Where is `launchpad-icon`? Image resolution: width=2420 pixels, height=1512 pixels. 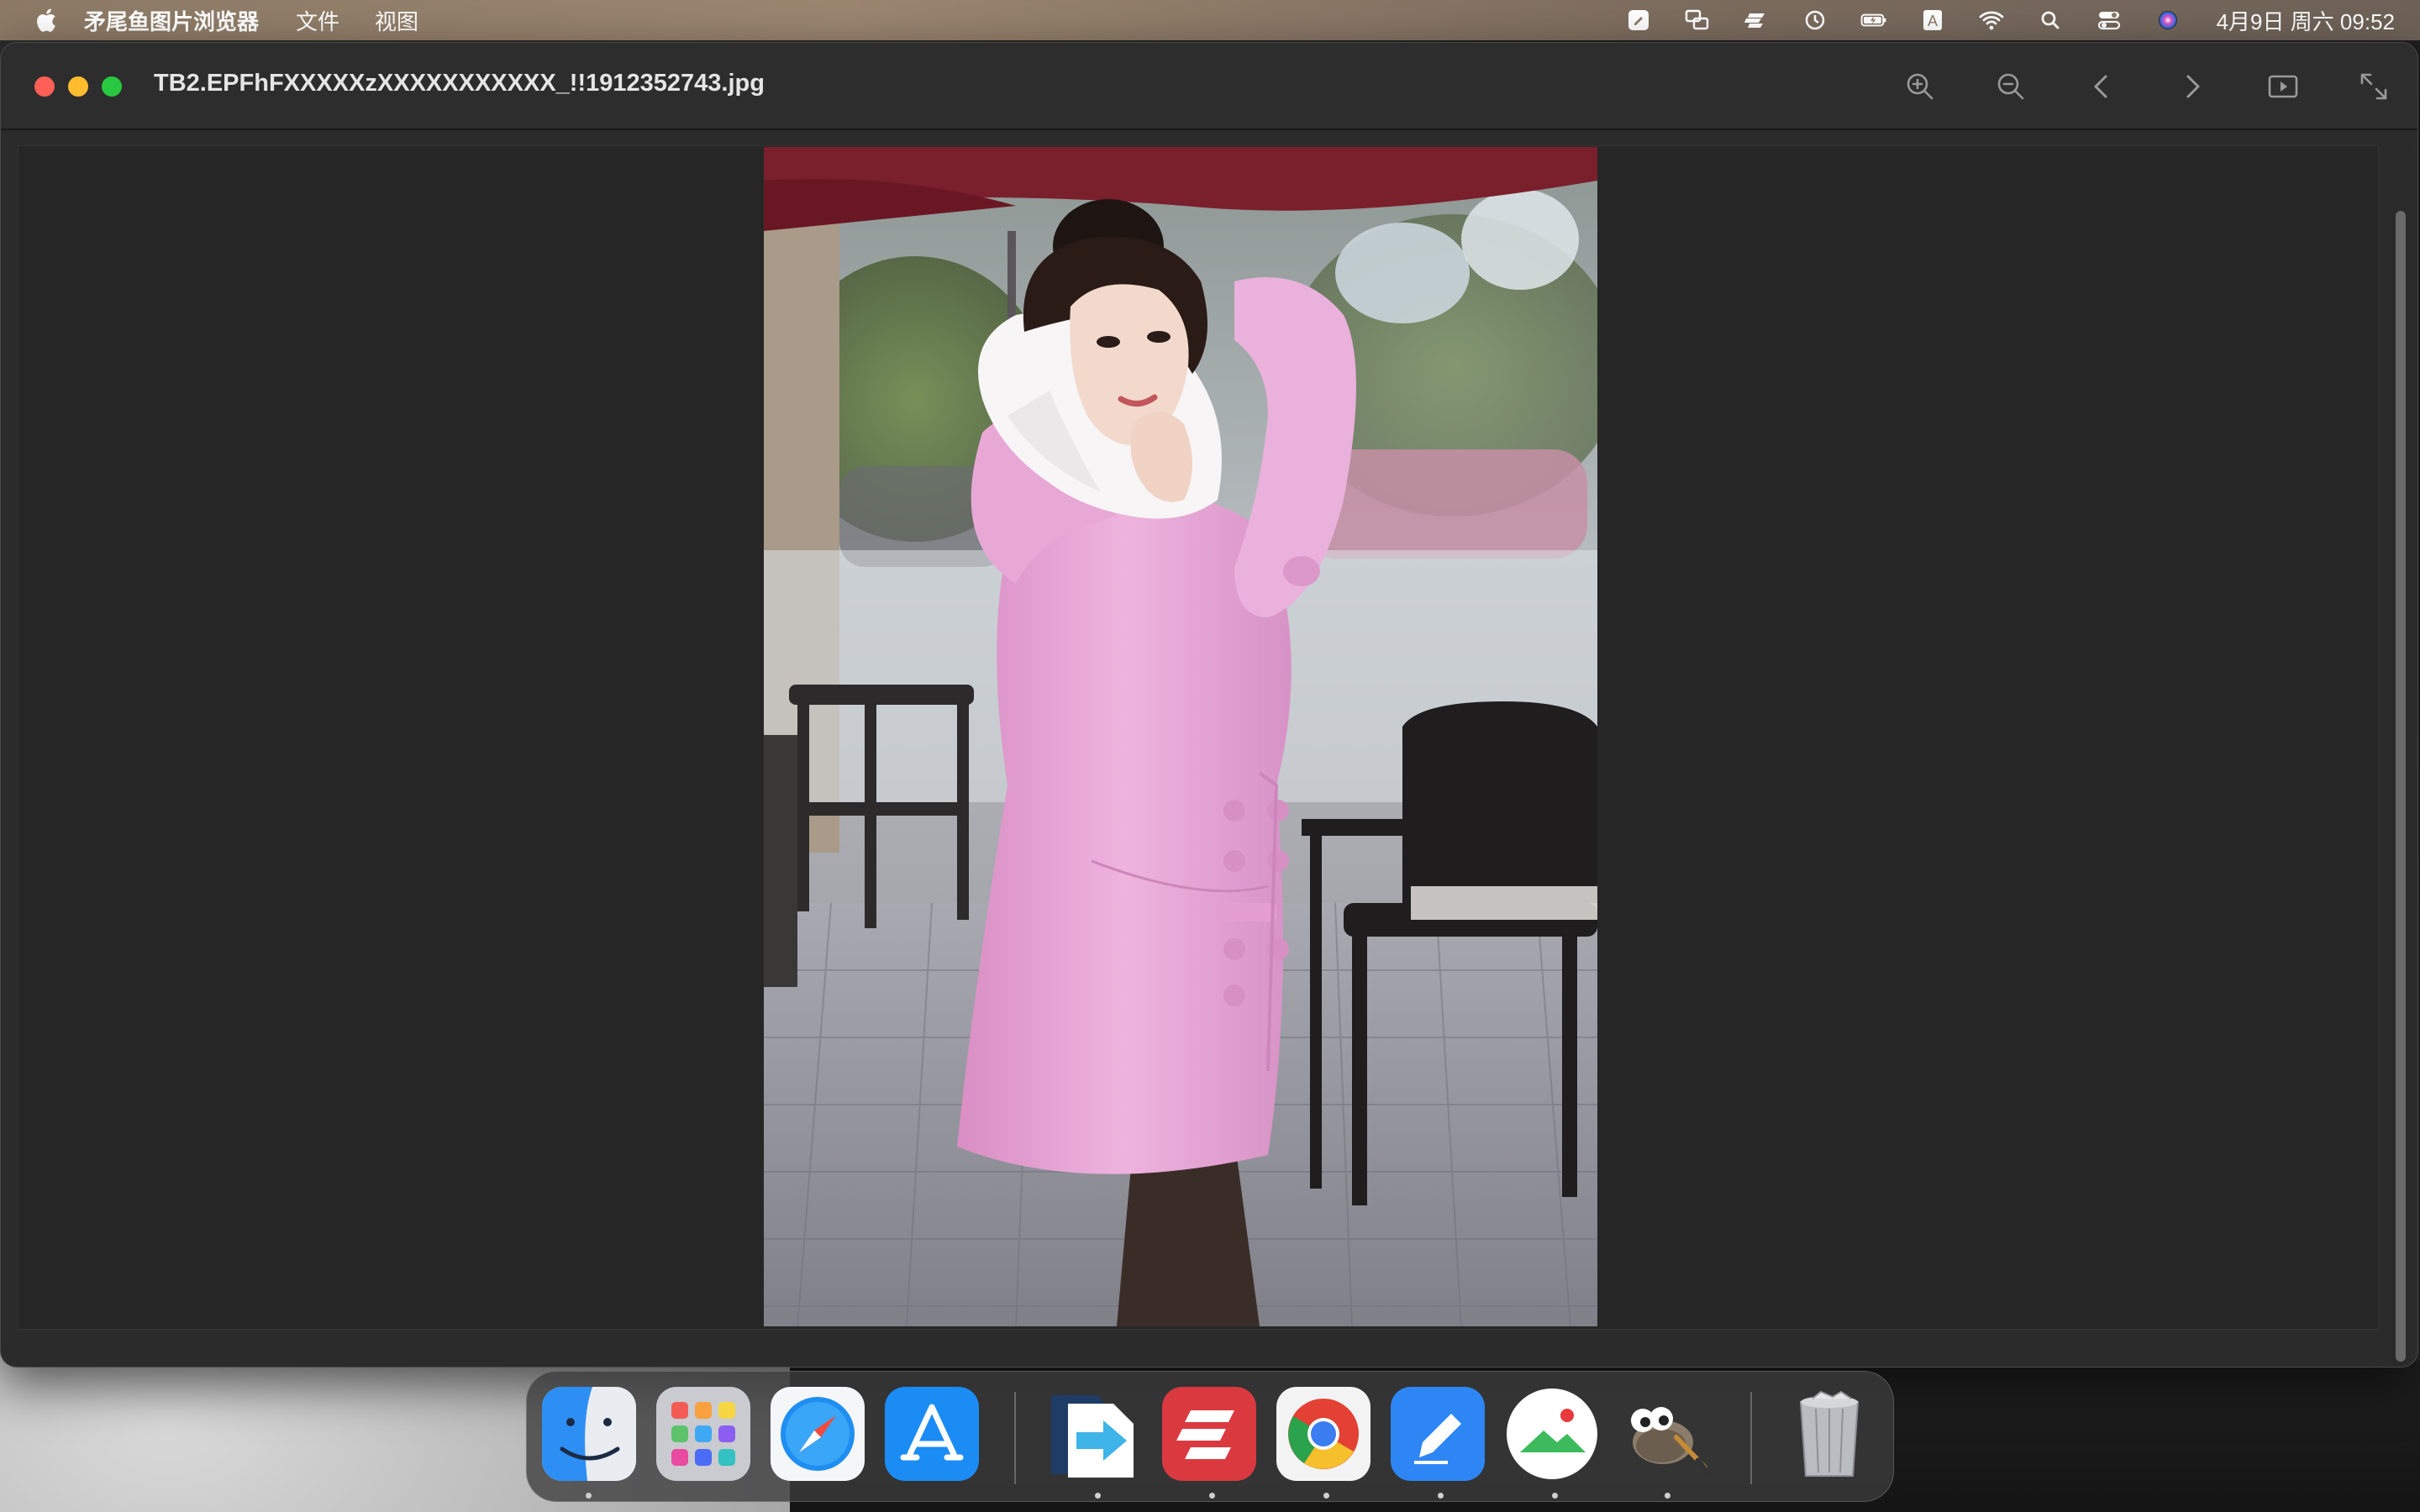 launchpad-icon is located at coordinates (703, 1434).